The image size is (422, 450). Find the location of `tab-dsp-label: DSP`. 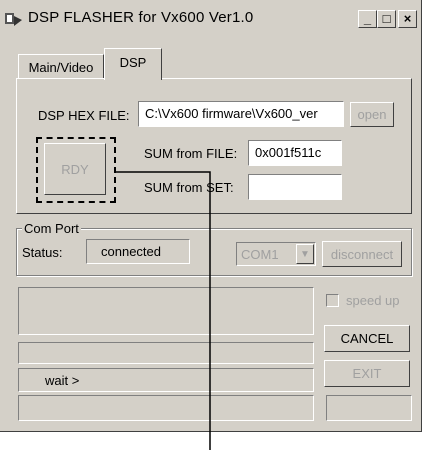

tab-dsp-label: DSP is located at coordinates (133, 62).